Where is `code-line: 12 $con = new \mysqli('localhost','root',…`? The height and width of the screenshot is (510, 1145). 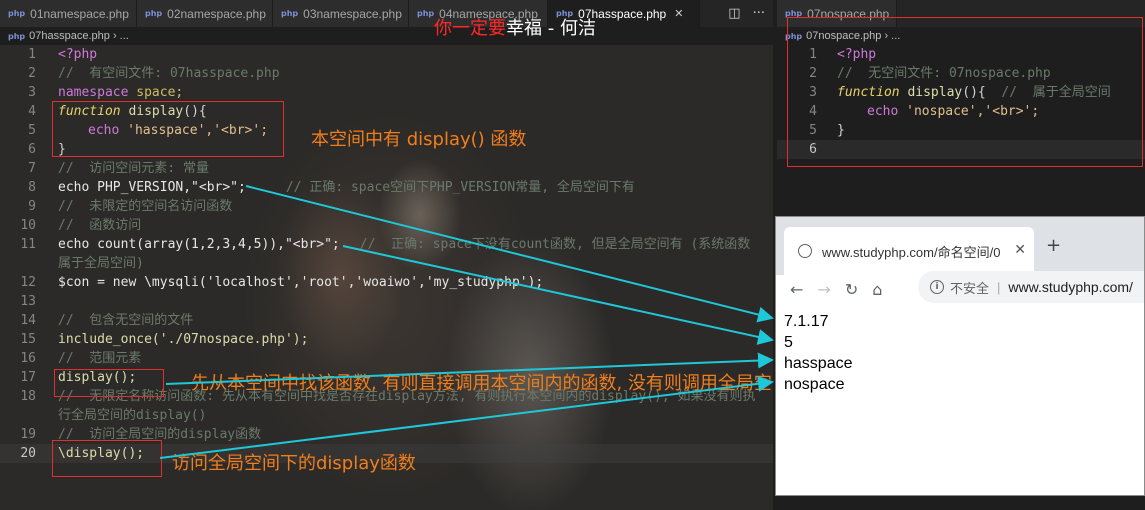
code-line: 12 $con = new \mysqli('localhost','root',… is located at coordinates (282, 282).